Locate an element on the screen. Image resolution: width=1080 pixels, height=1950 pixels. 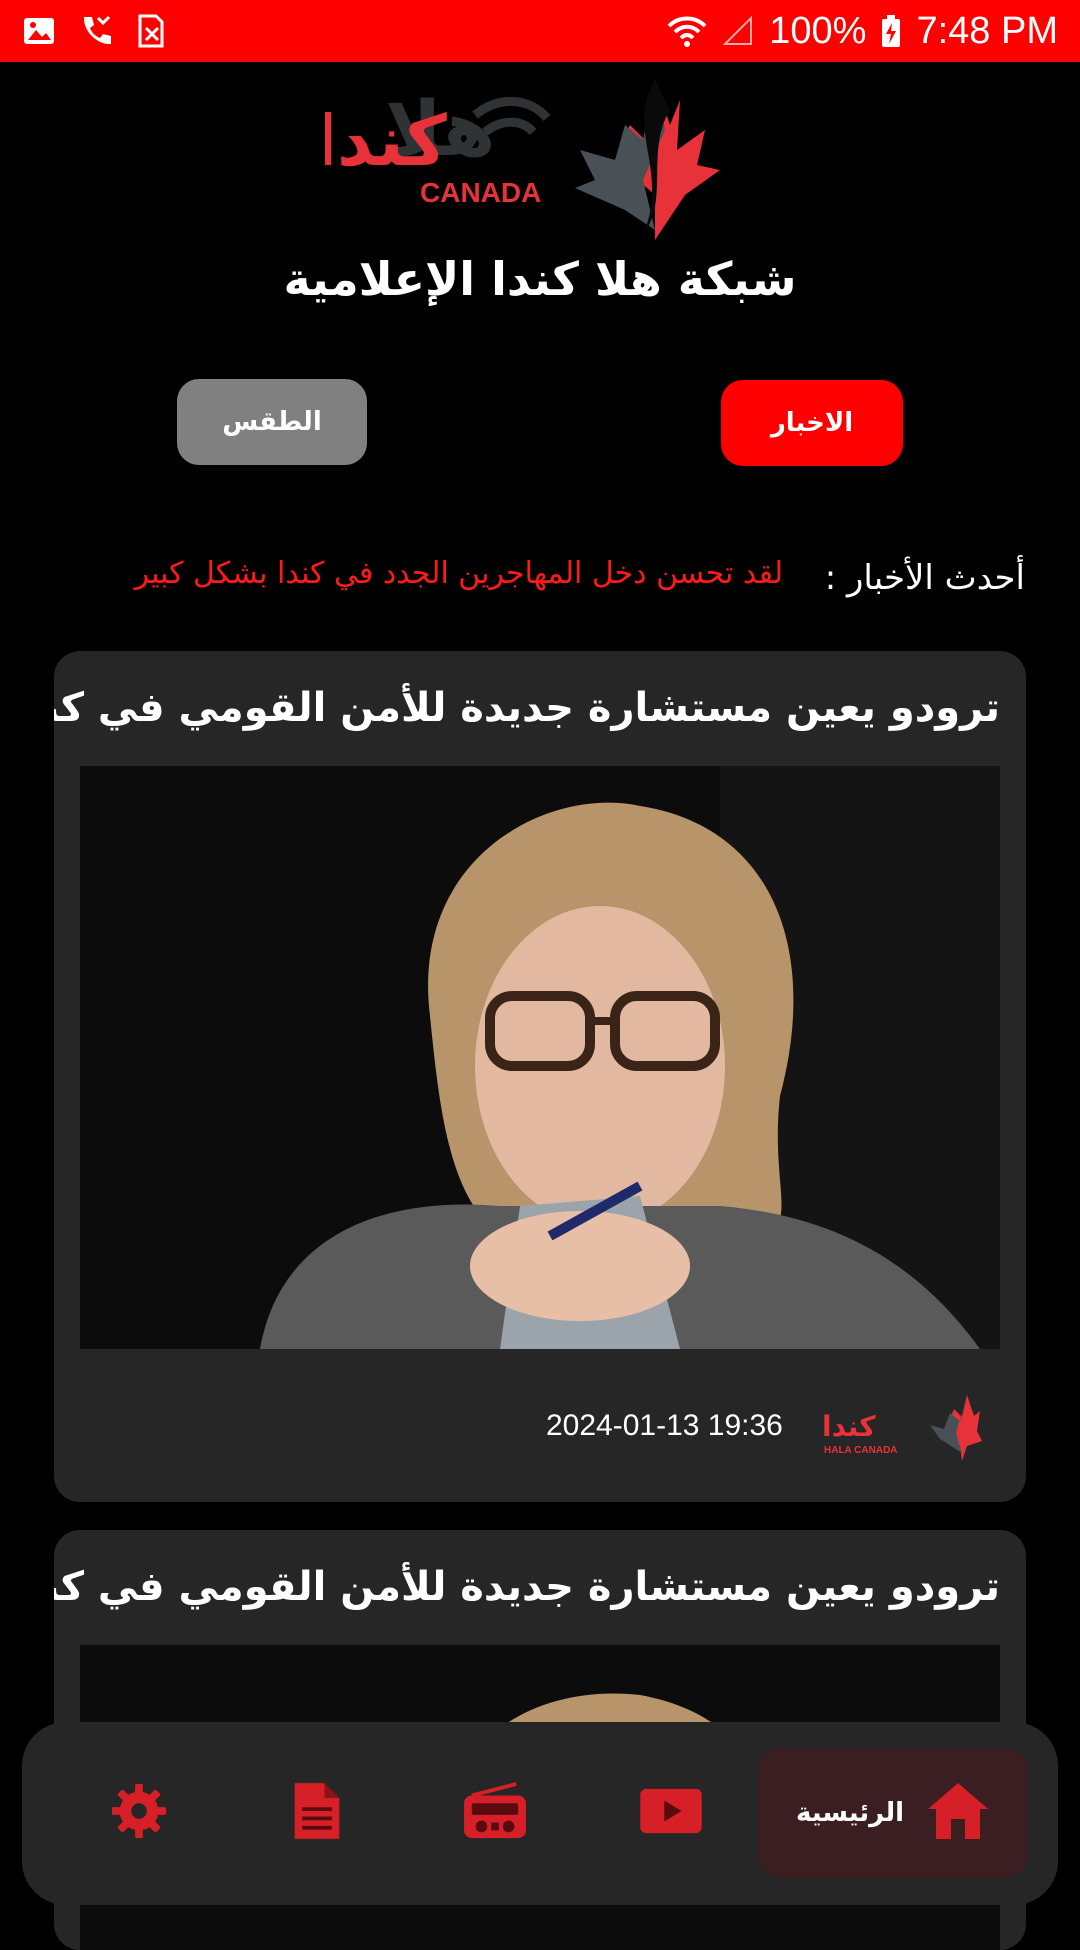
nav-home: الرئيسية is located at coordinates (893, 1813).